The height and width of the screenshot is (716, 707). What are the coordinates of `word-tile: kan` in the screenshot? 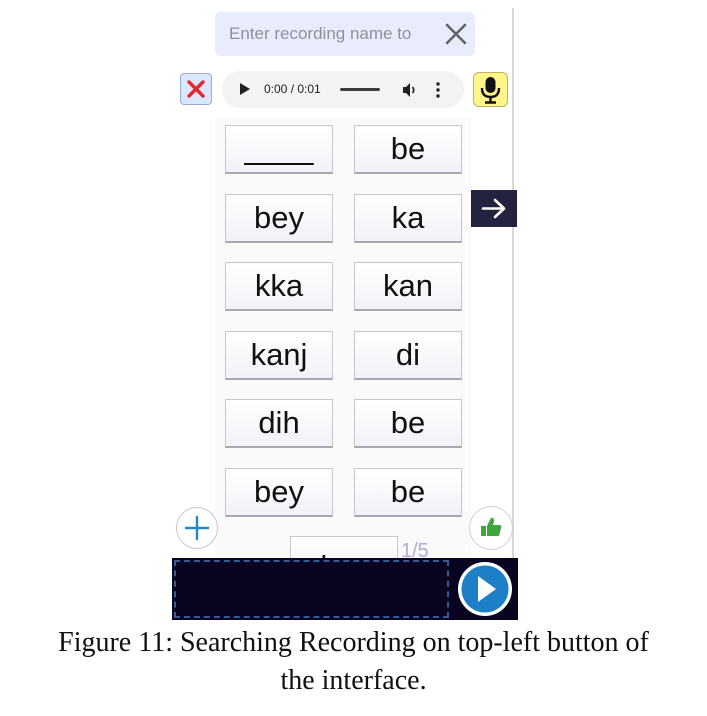 It's located at (408, 286).